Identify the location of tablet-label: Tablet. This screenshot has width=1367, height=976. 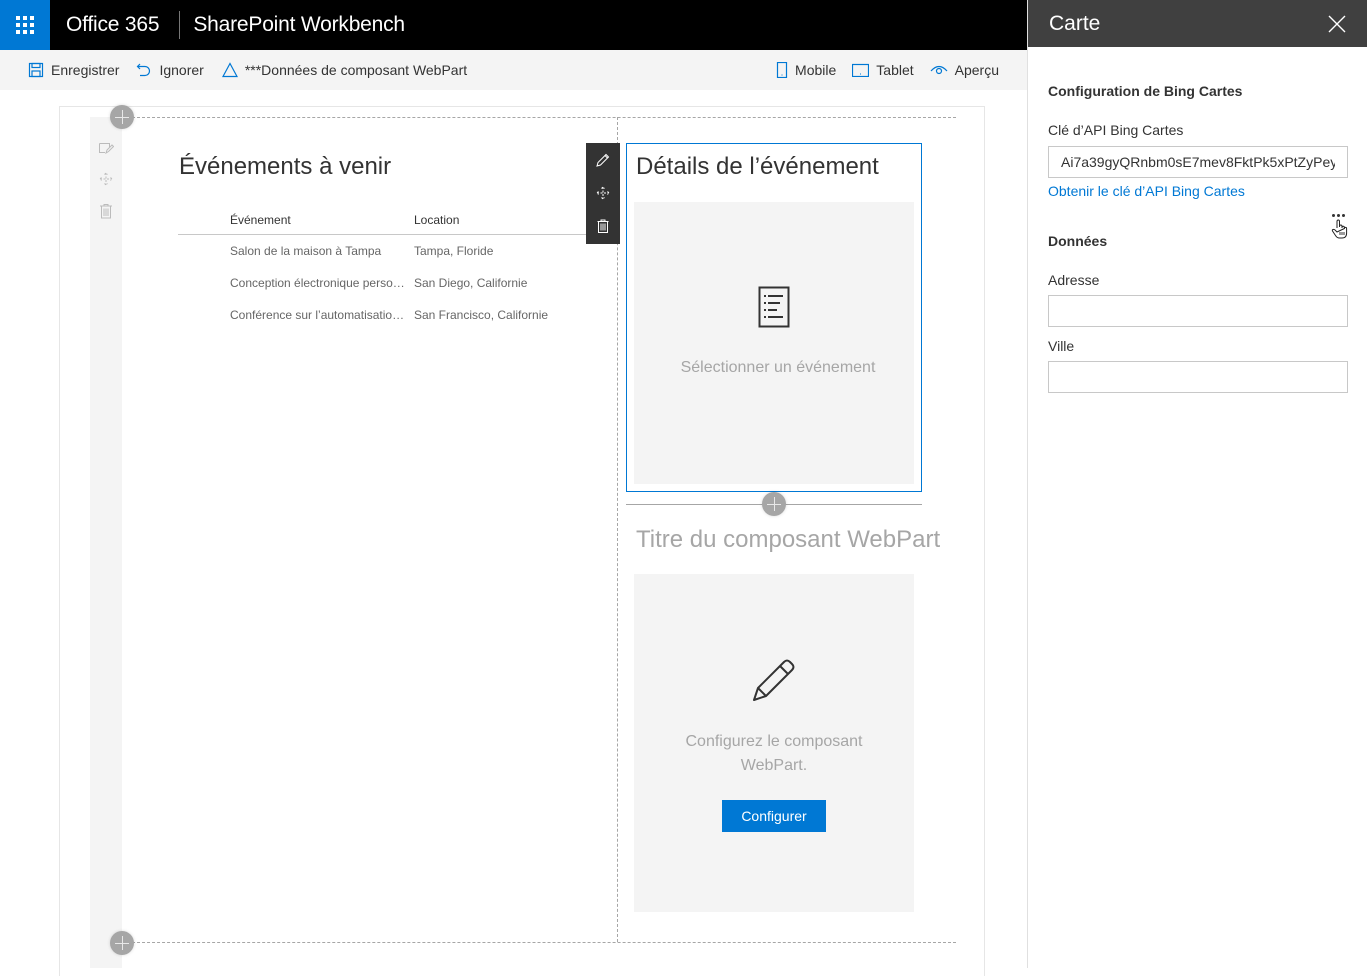
(895, 70).